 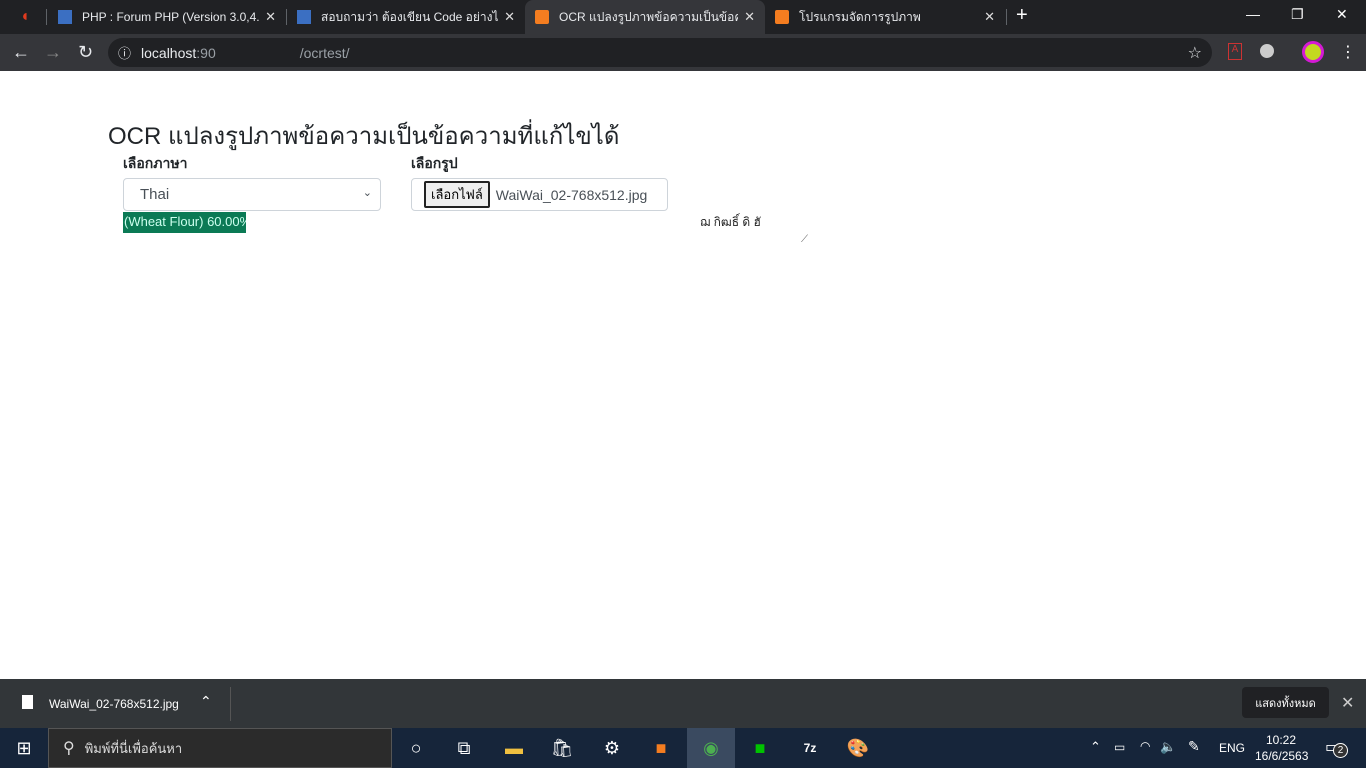 I want to click on pdf-extension-icon: A, so click(x=1235, y=51).